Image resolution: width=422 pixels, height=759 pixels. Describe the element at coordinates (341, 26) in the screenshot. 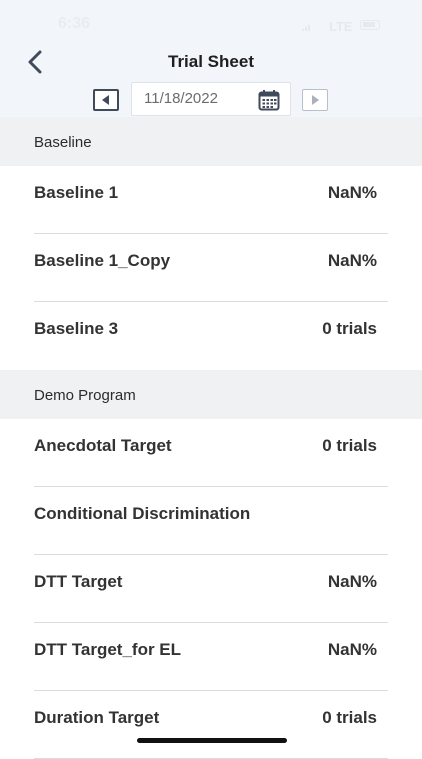

I see `network-label: LTE` at that location.